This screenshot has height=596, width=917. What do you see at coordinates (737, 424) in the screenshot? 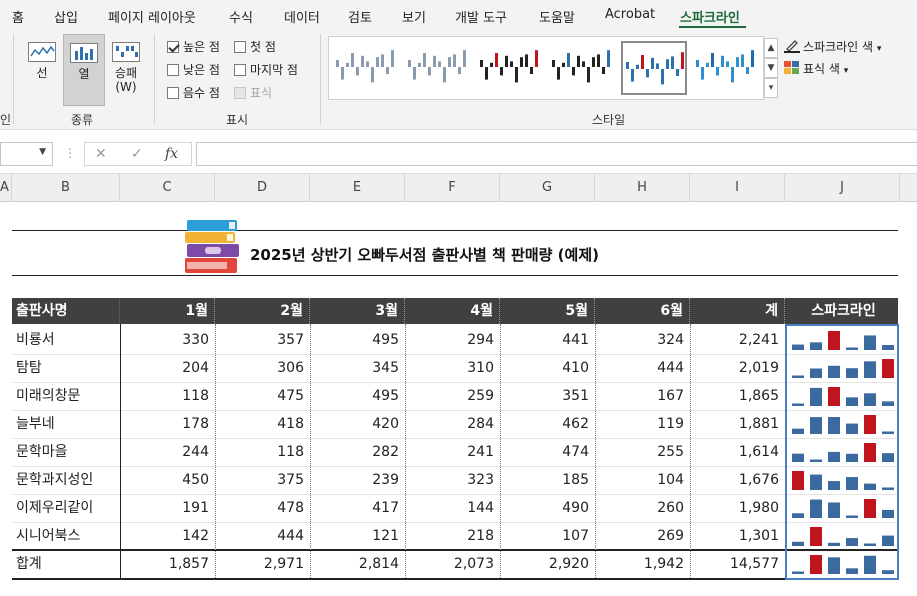
I see `total-cell: 1,881` at bounding box center [737, 424].